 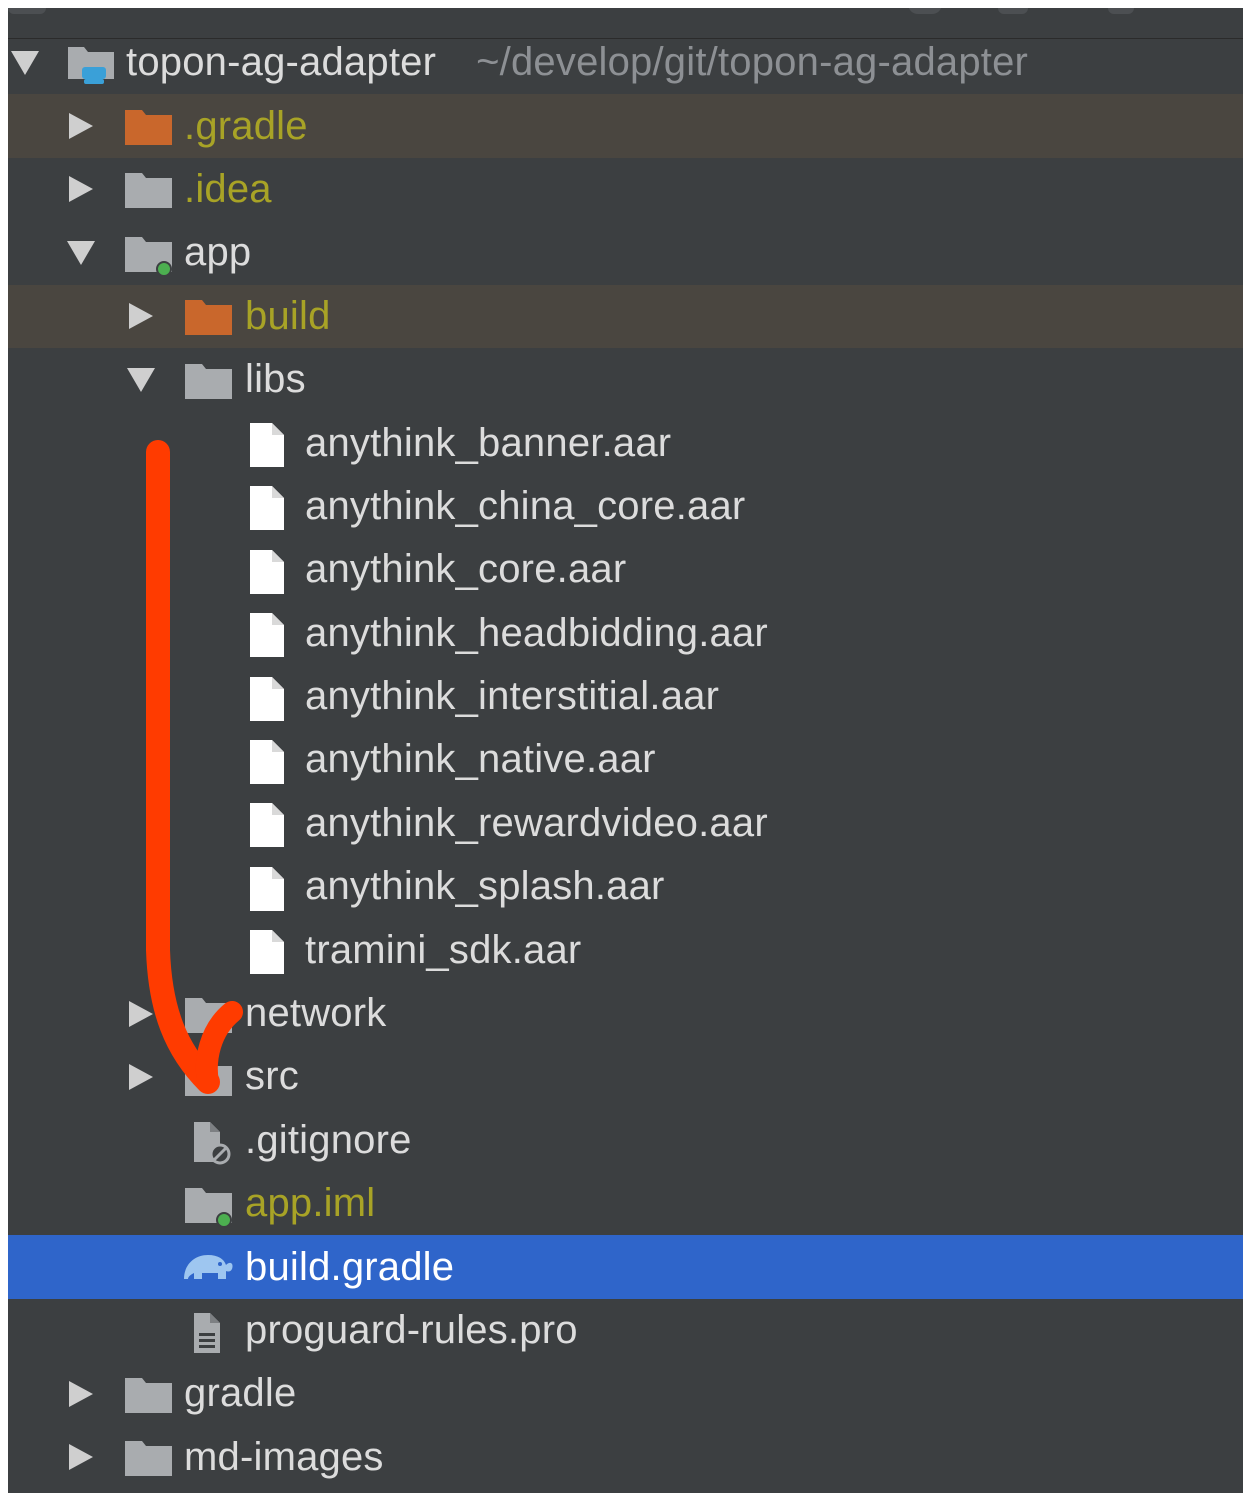 I want to click on tree-item-idea-dir: .idea, so click(x=625, y=189).